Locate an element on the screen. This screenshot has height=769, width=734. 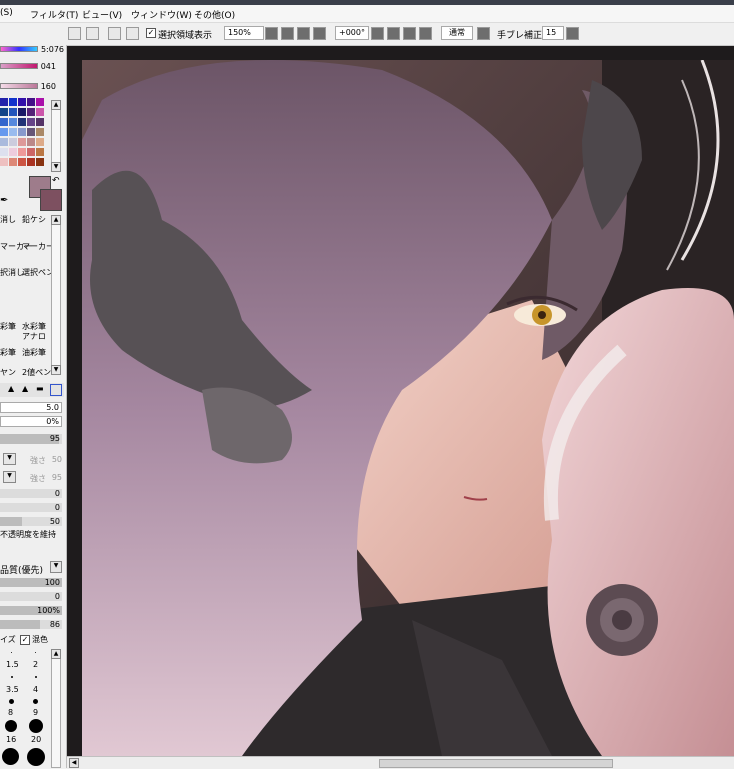
scroll-left-icon: ◀ is located at coordinates (74, 763).